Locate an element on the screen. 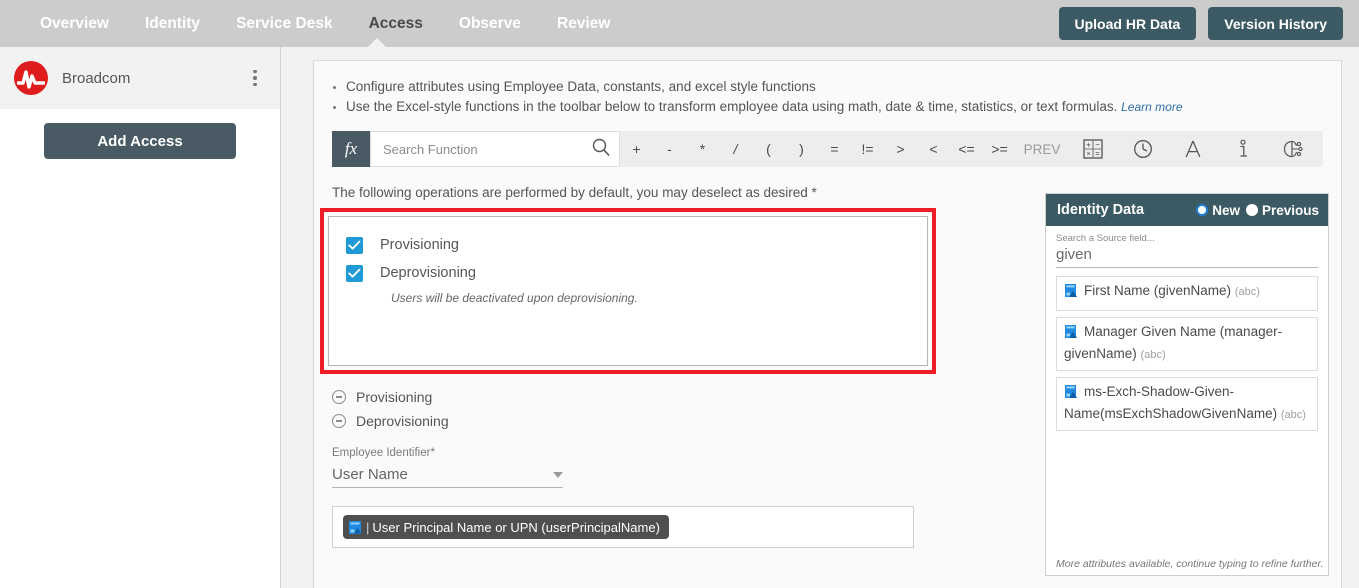 This screenshot has width=1359, height=588. collapse-label-deprovisioning: Deprovisioning is located at coordinates (402, 421).